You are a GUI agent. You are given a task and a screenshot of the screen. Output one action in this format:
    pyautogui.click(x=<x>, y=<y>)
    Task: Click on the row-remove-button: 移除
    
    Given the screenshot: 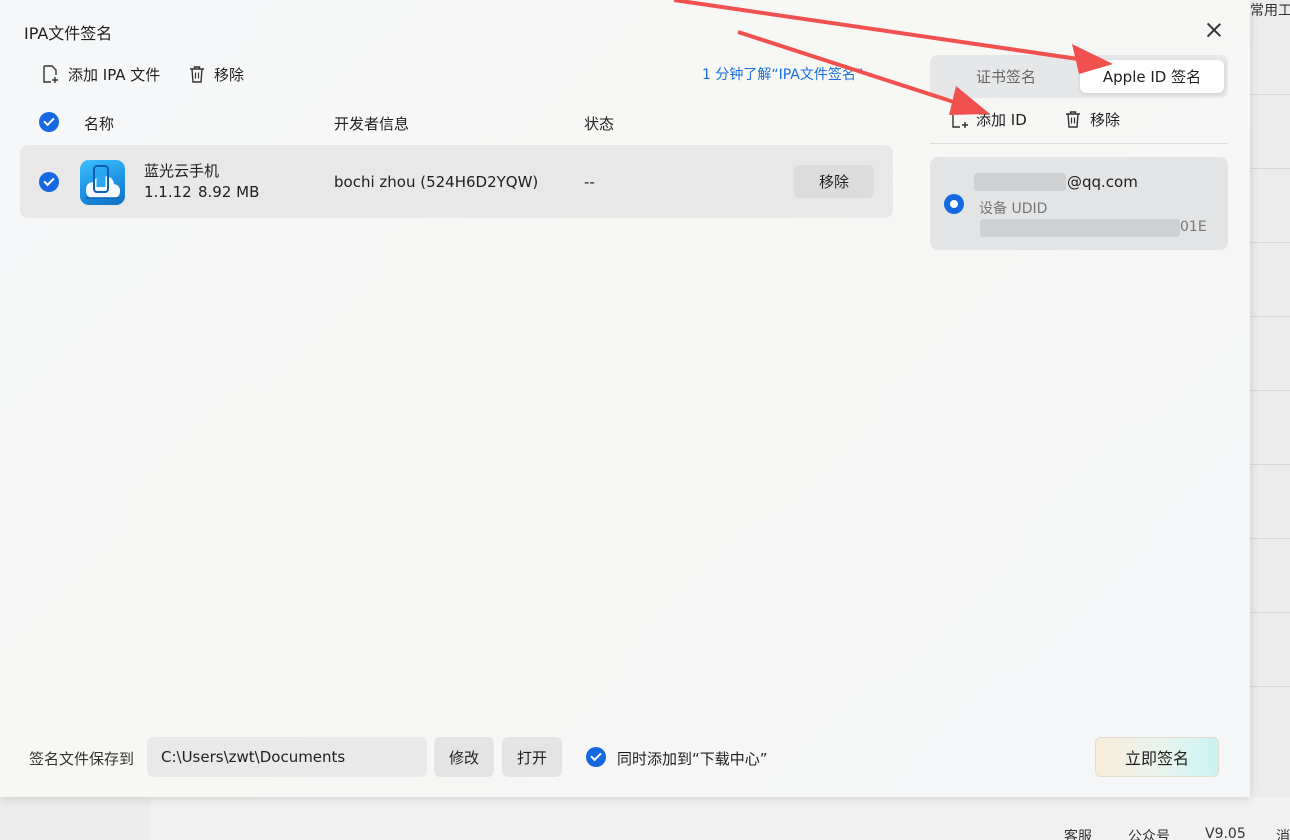 What is the action you would take?
    pyautogui.click(x=834, y=181)
    